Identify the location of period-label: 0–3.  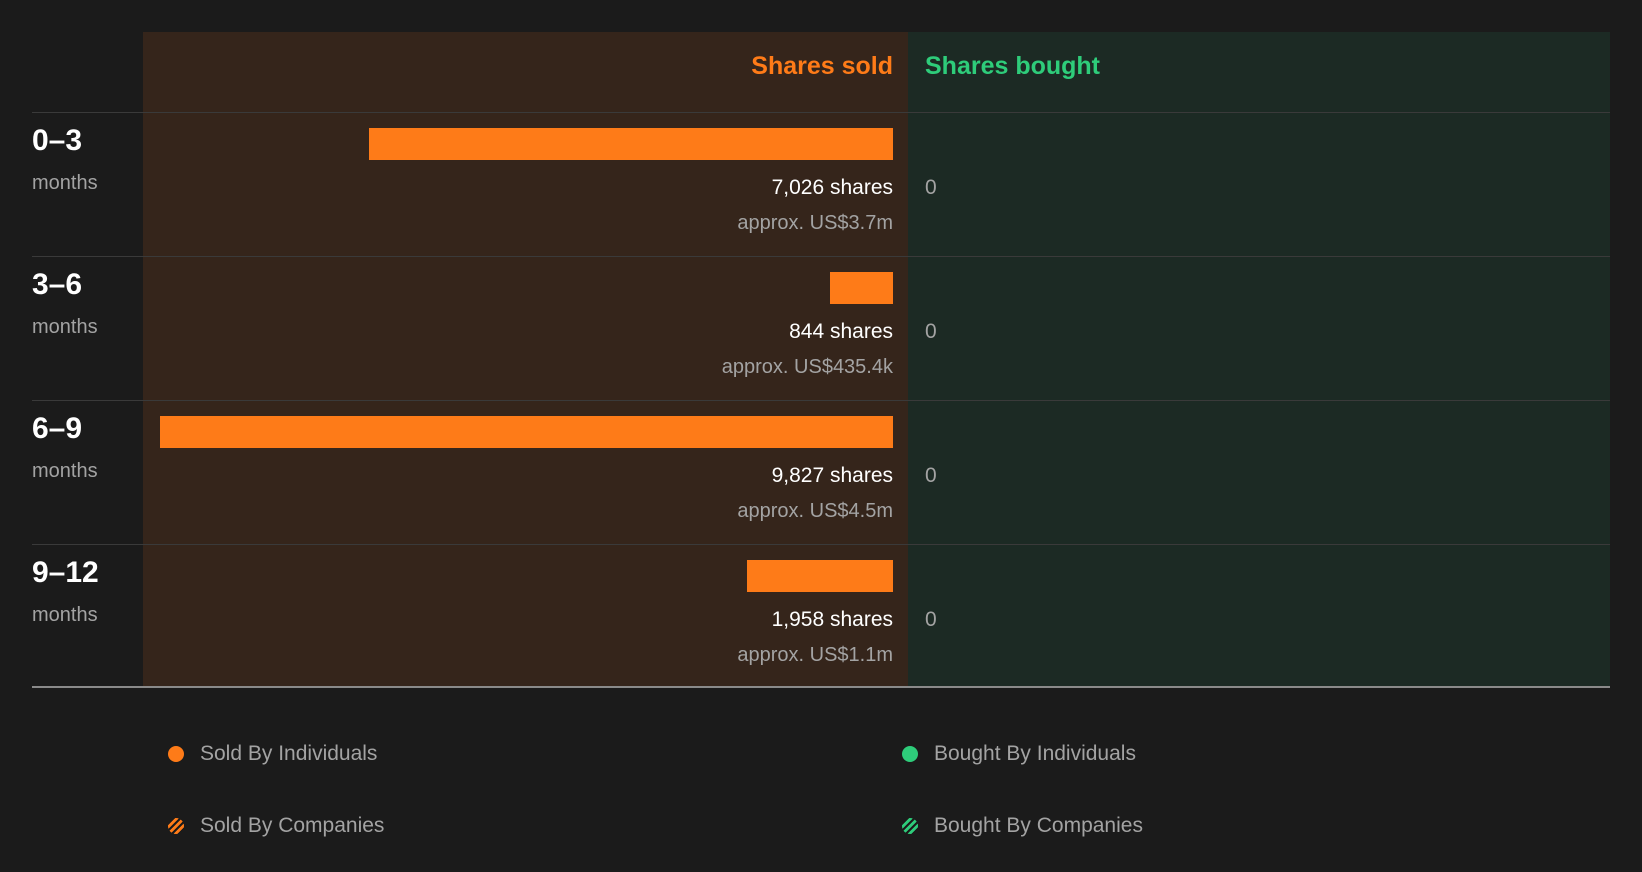
(57, 140).